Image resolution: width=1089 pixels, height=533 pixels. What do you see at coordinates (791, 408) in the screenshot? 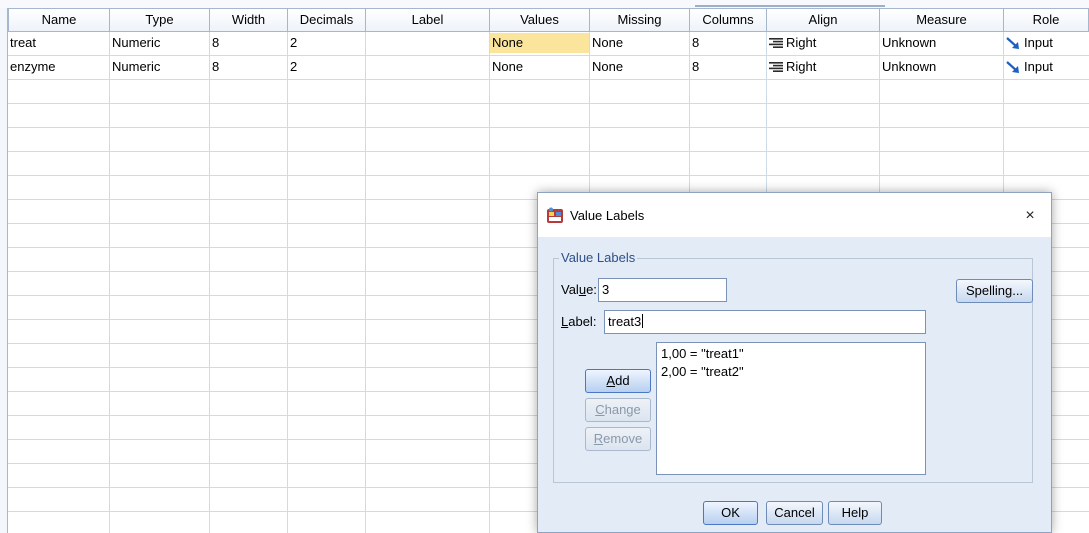
I see `value-labels-list: 1,00 = "treat1" 2,00 = "treat2"` at bounding box center [791, 408].